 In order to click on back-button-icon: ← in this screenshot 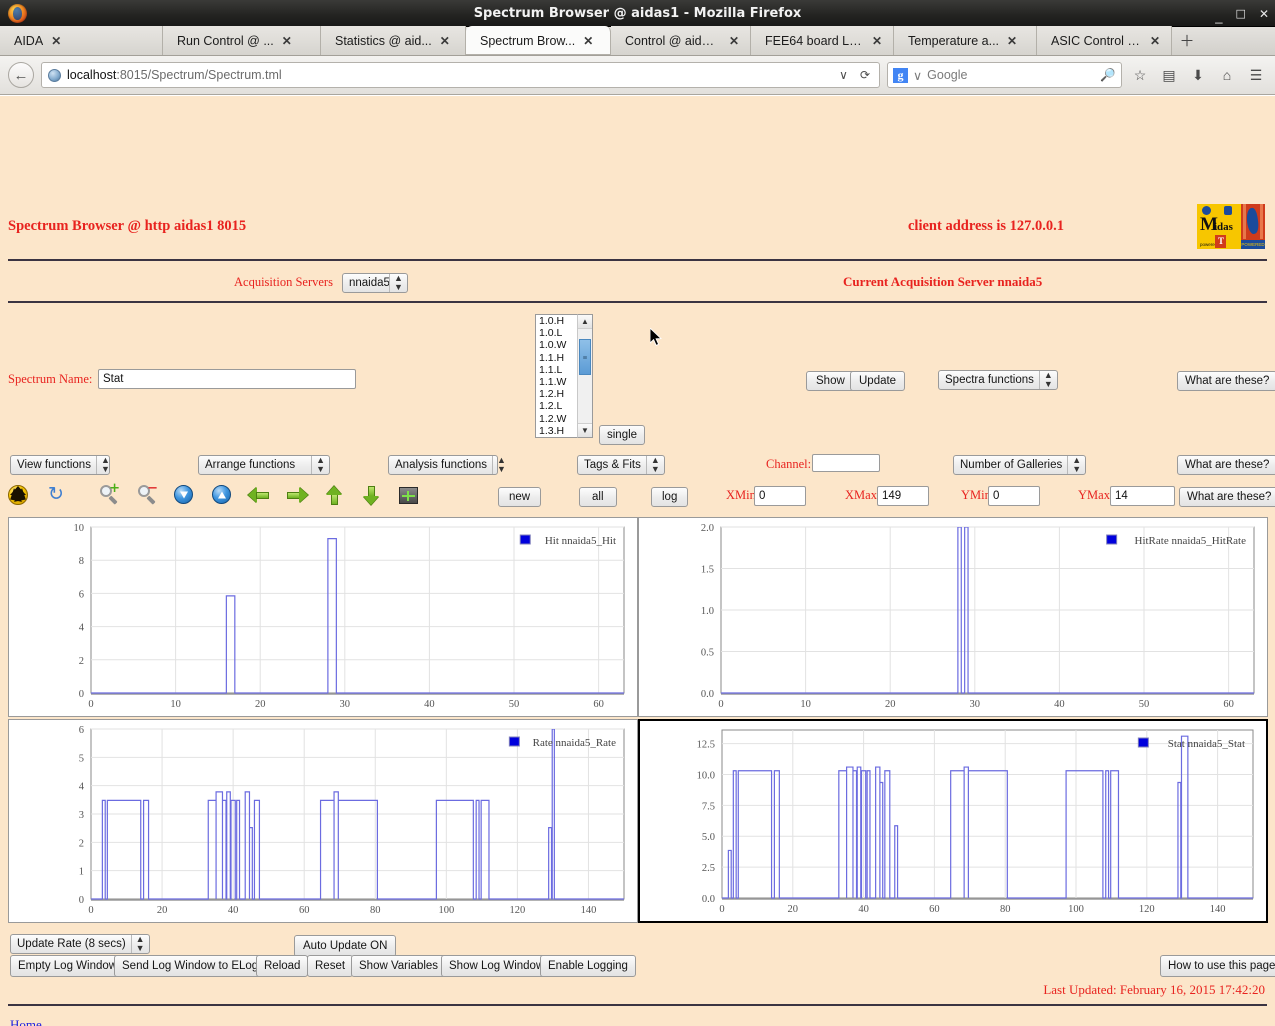, I will do `click(21, 75)`.